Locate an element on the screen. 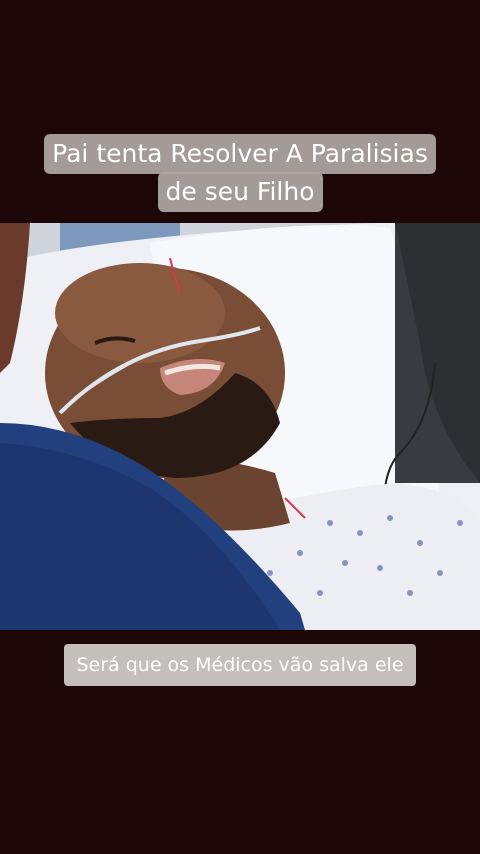 This screenshot has height=854, width=480. title-line-2: de seu Filho is located at coordinates (240, 192).